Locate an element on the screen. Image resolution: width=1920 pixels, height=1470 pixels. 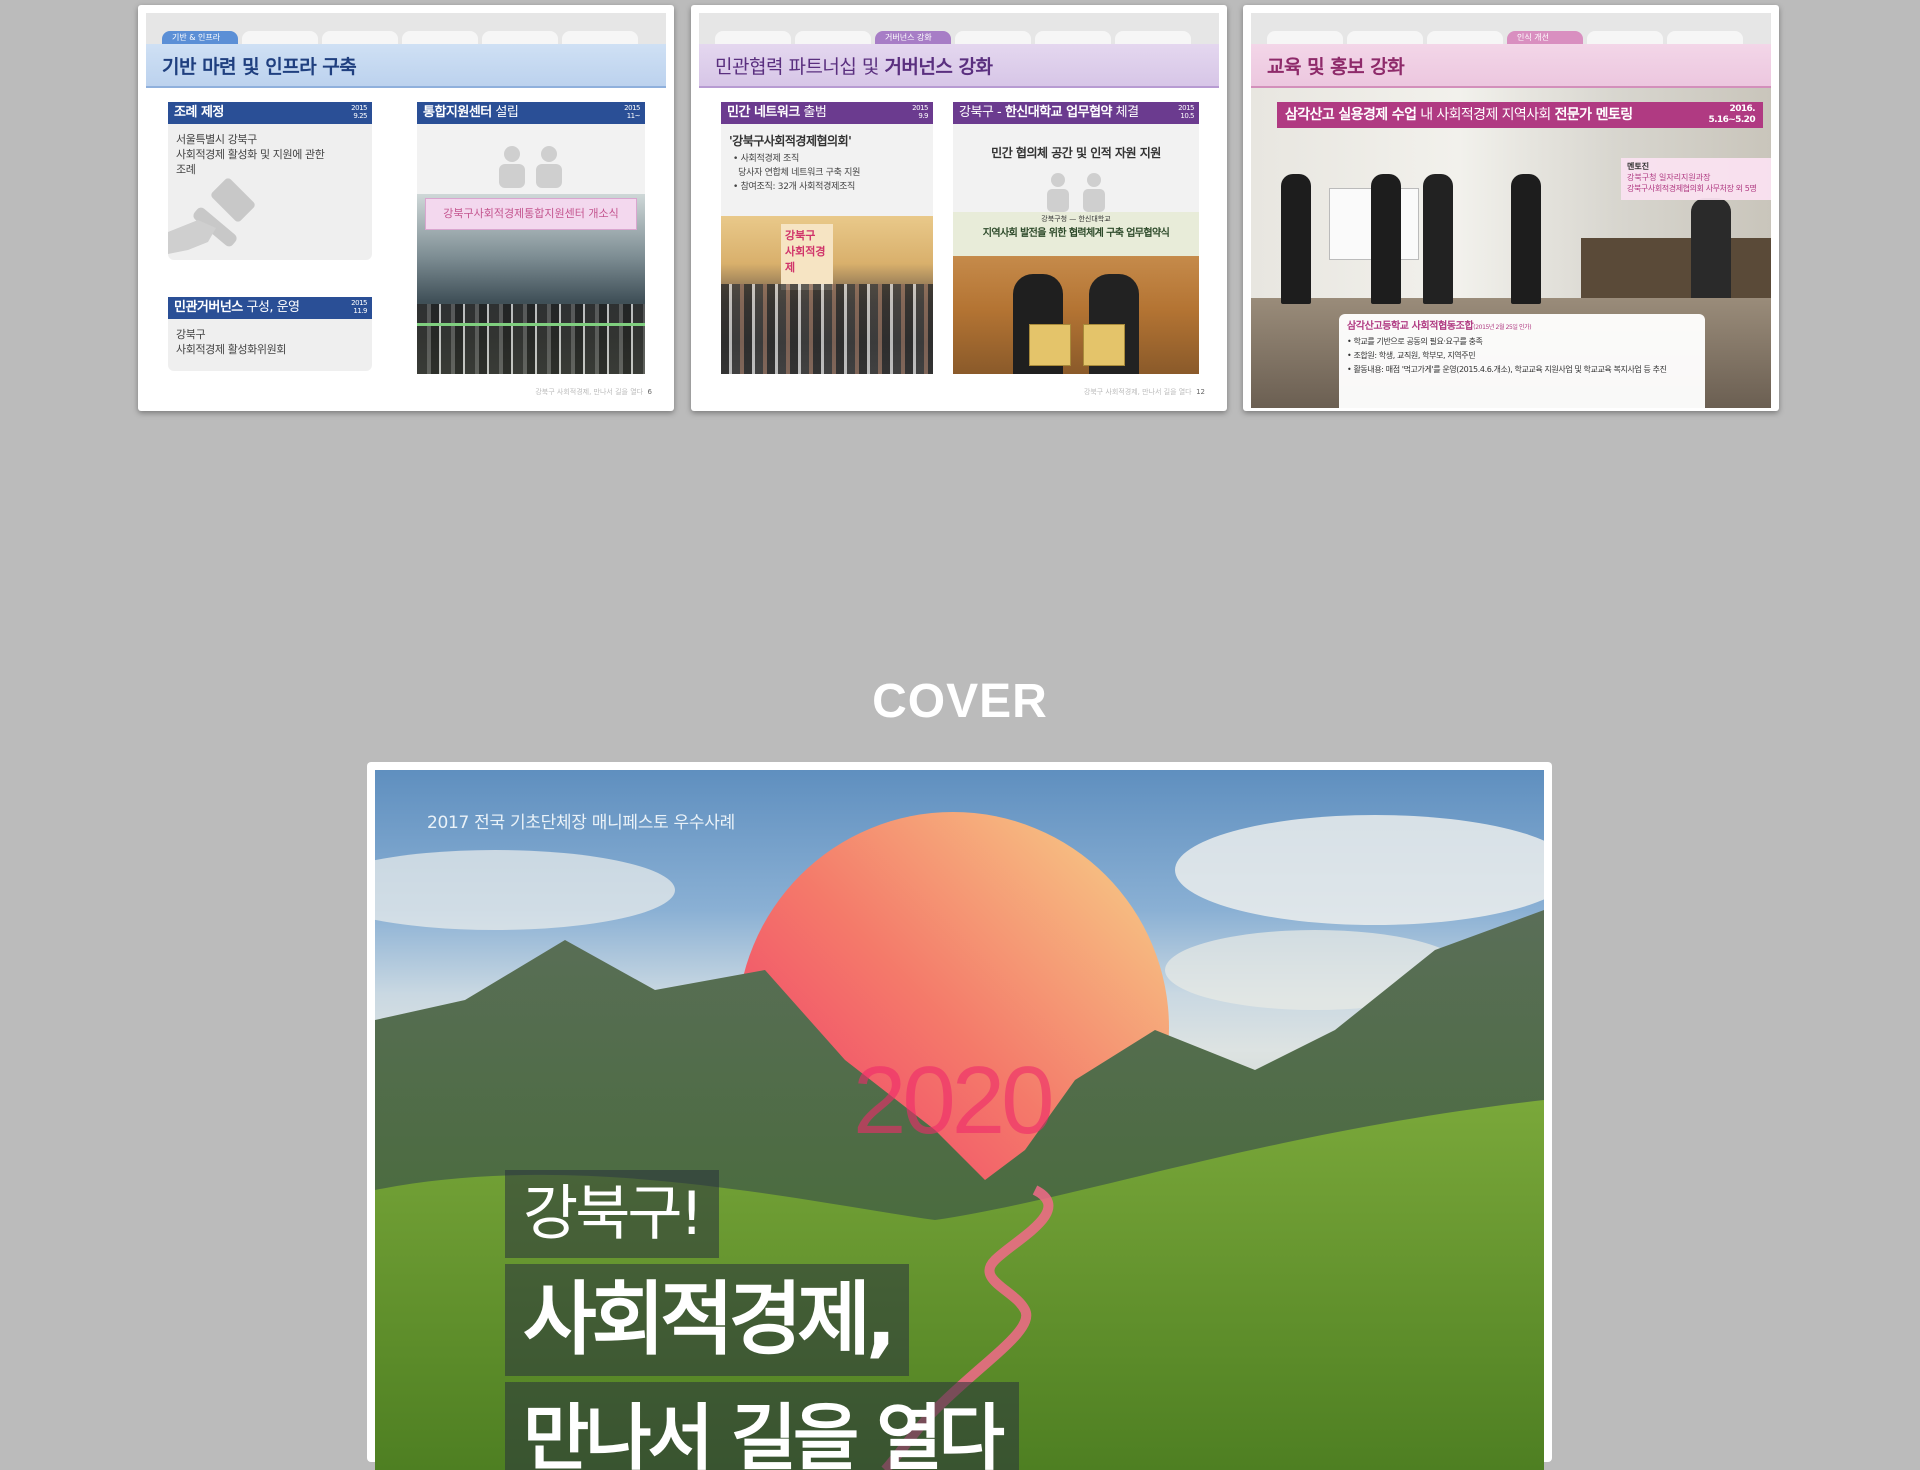
mentor-list: 멘토진 강북구청 일자리지원과장 강북구사회적경제협의회 사무처장 외 5명 is located at coordinates (1696, 179).